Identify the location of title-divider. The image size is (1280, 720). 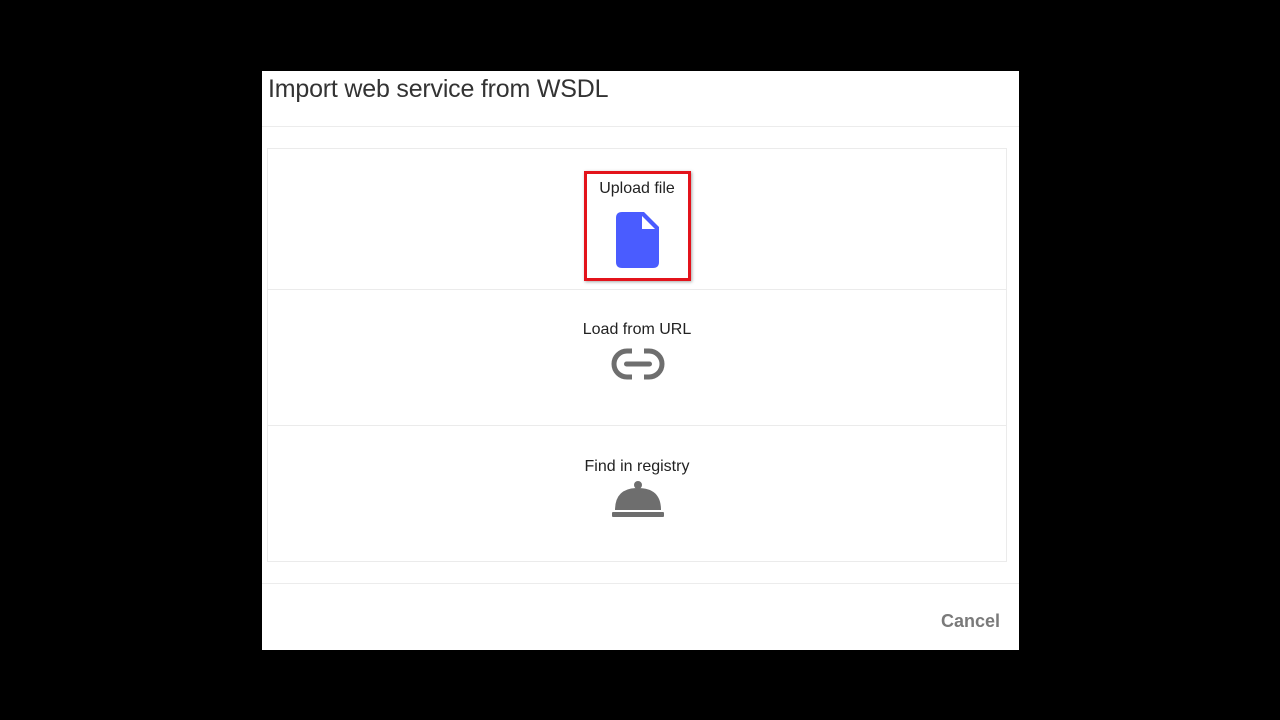
(640, 126).